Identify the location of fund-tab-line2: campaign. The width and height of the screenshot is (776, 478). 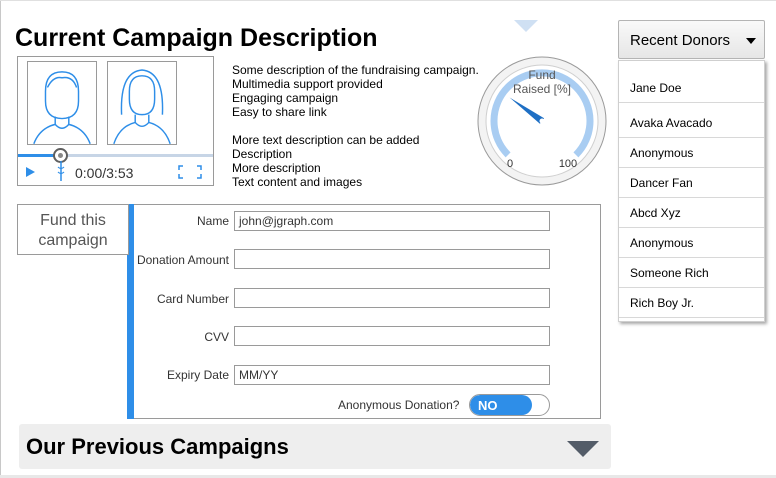
(73, 240).